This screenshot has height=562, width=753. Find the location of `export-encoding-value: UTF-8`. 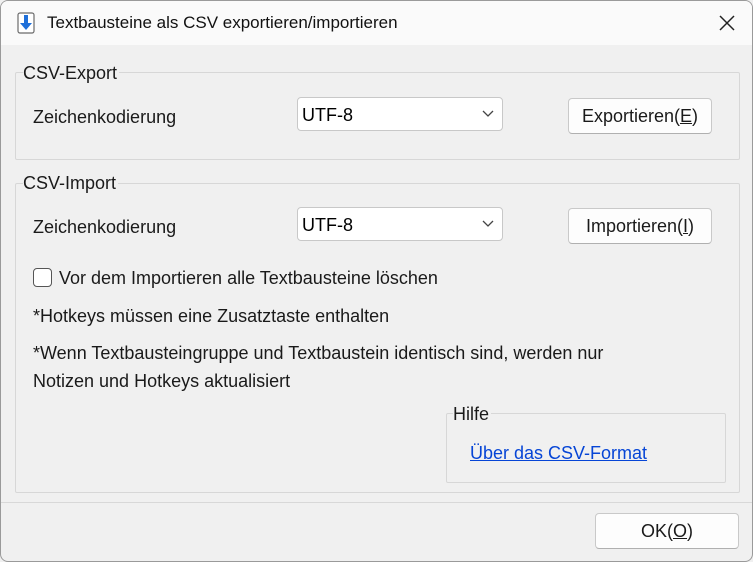

export-encoding-value: UTF-8 is located at coordinates (327, 115).